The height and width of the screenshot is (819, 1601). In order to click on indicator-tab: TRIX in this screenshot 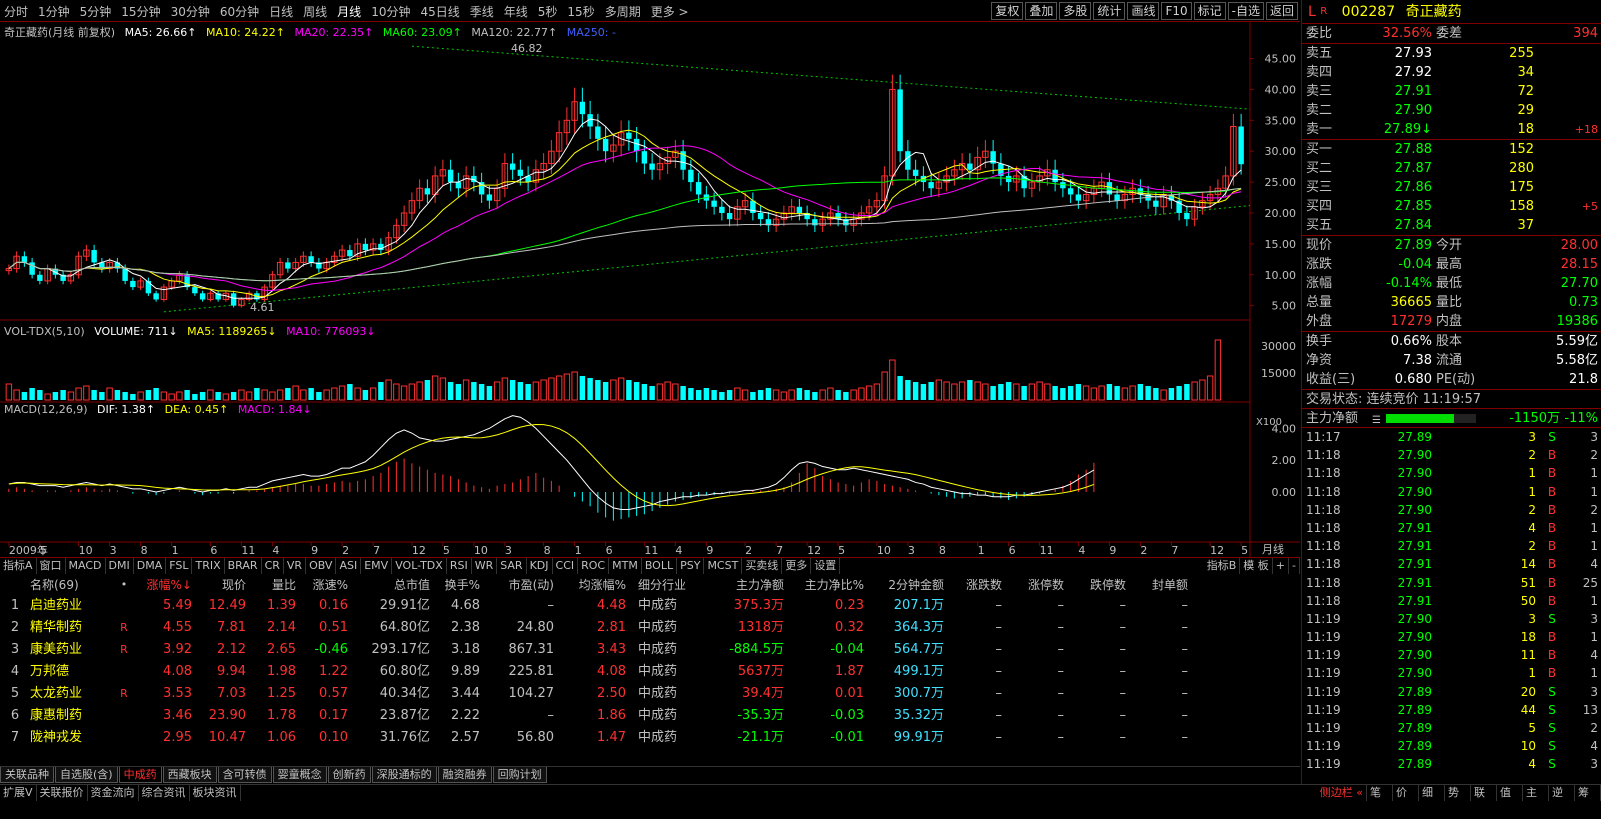, I will do `click(208, 566)`.